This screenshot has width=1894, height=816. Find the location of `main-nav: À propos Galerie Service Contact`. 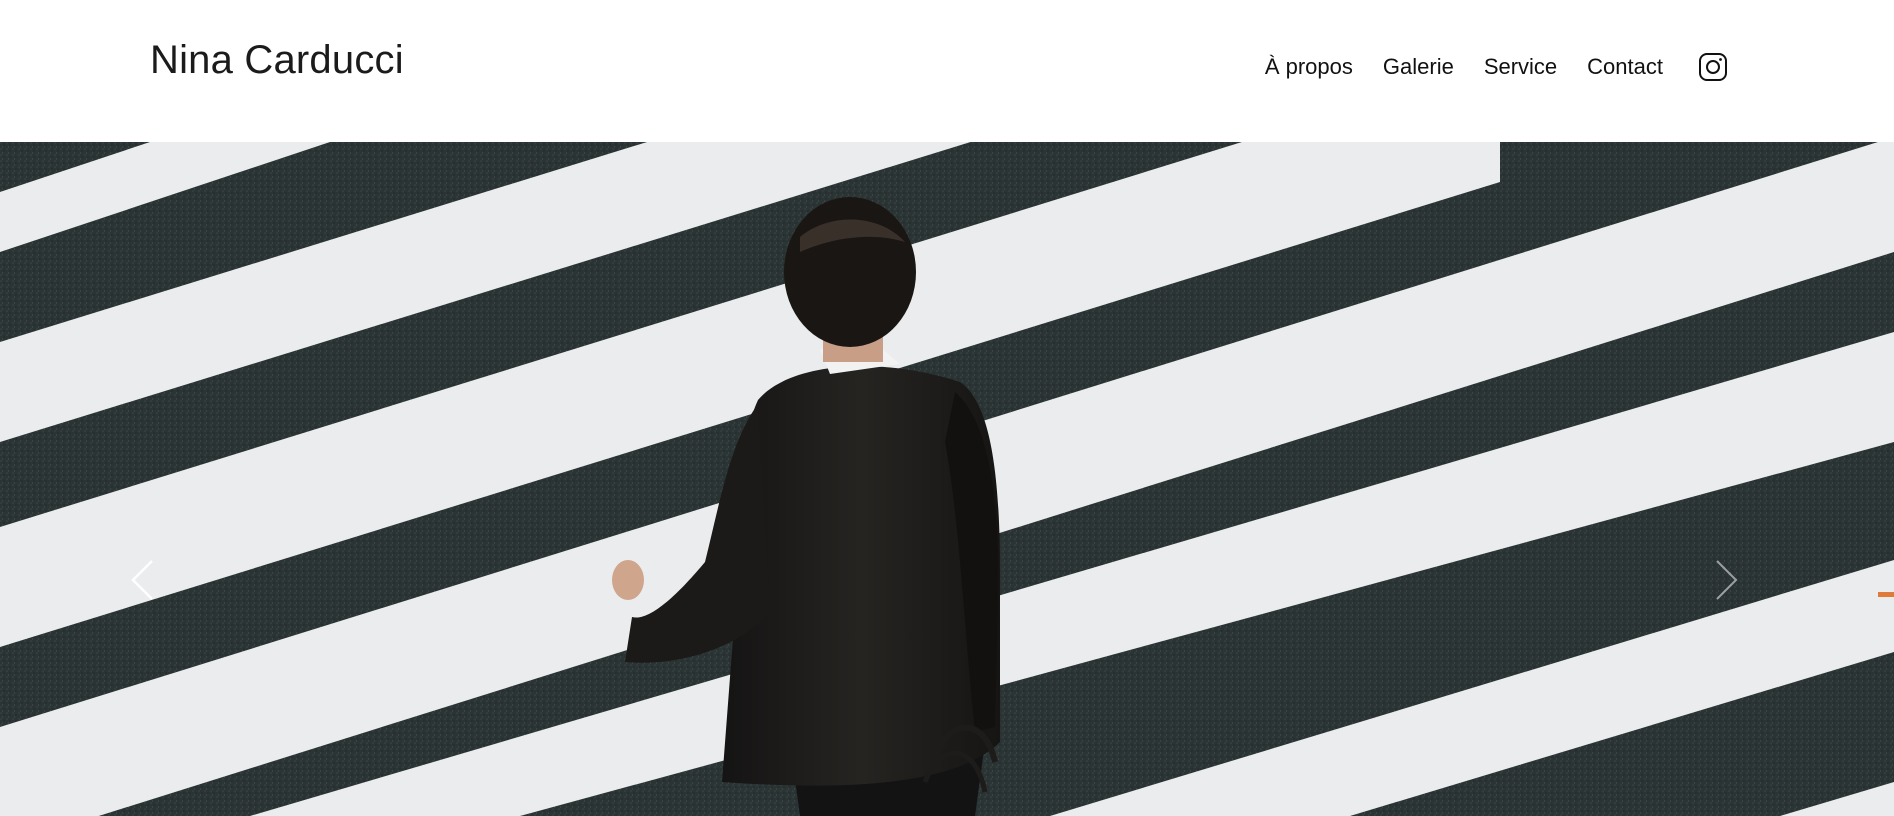

main-nav: À propos Galerie Service Contact is located at coordinates (1497, 67).